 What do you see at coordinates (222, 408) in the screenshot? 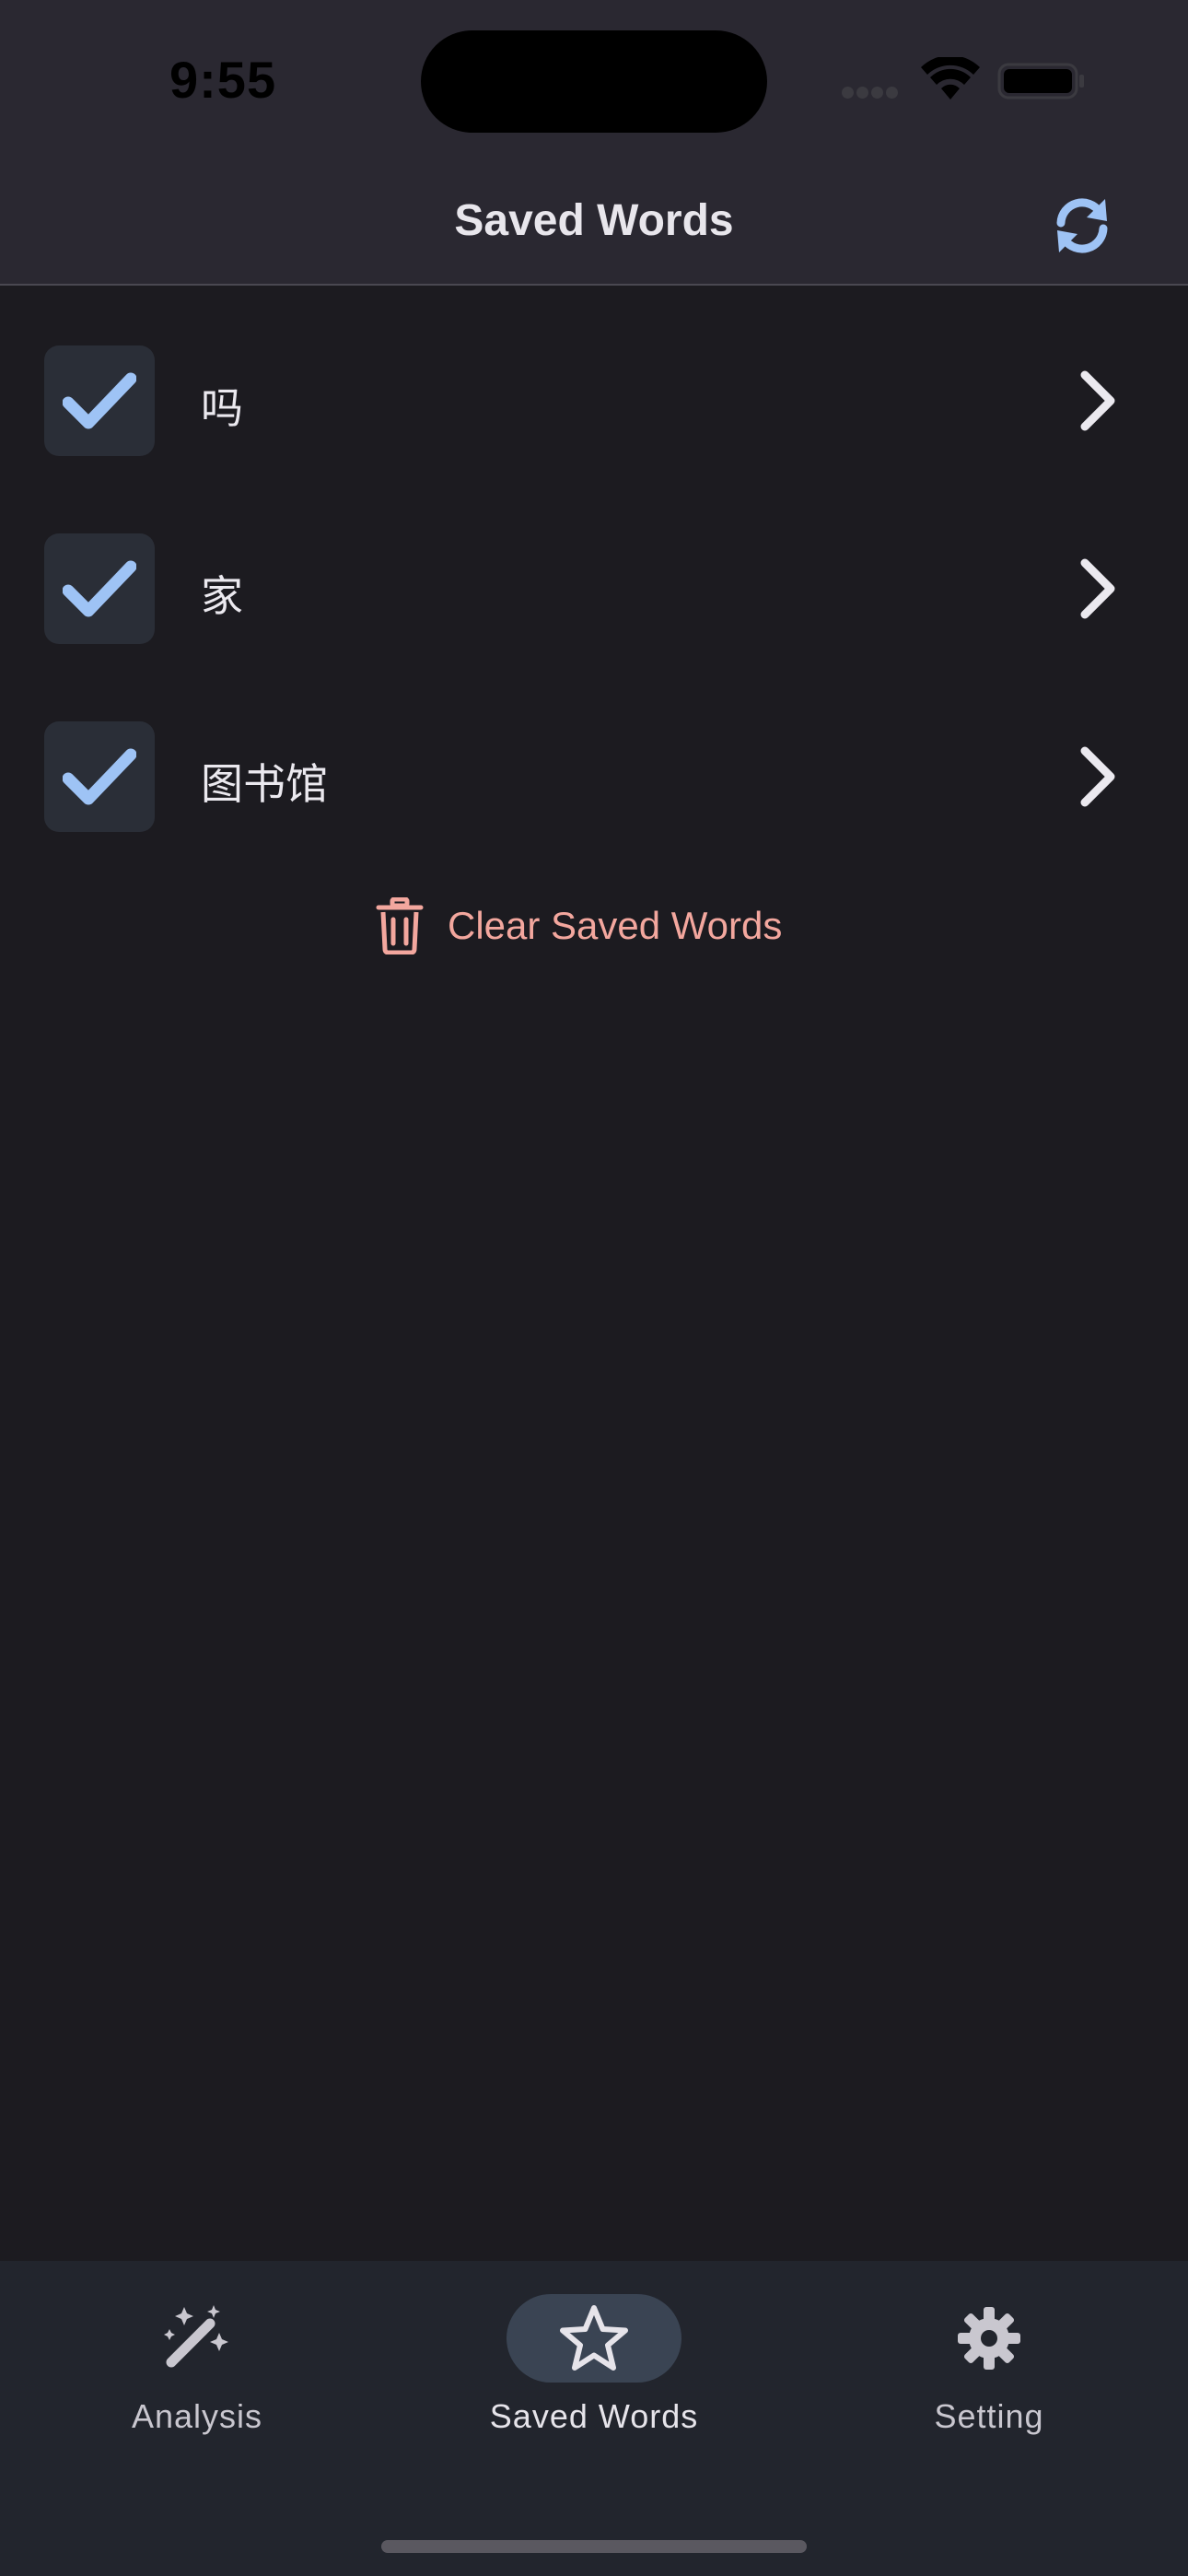
I see `word-label: 吗` at bounding box center [222, 408].